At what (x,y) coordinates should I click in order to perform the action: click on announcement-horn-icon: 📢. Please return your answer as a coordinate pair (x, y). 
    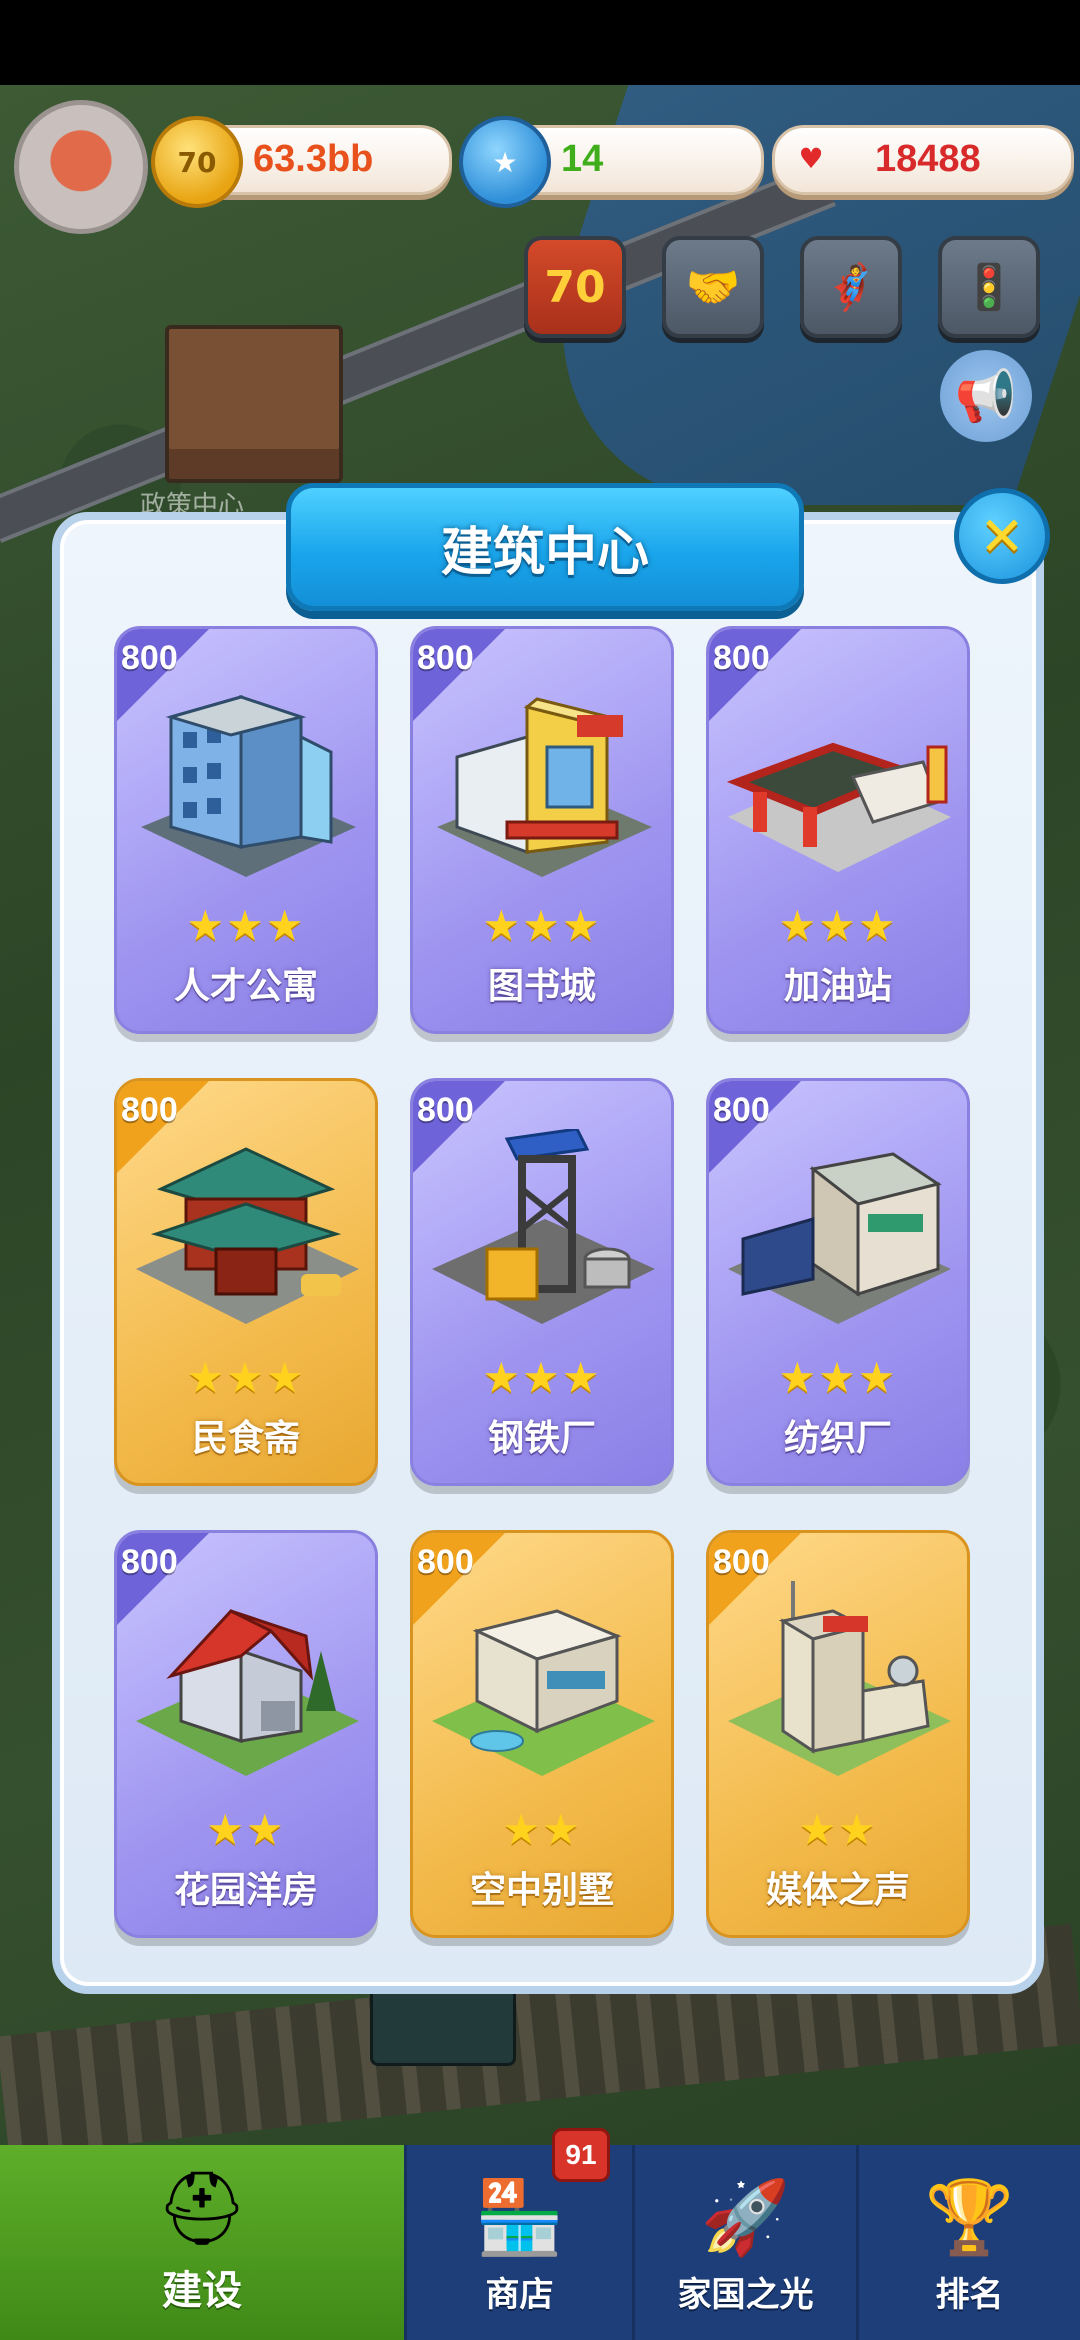
    Looking at the image, I should click on (986, 396).